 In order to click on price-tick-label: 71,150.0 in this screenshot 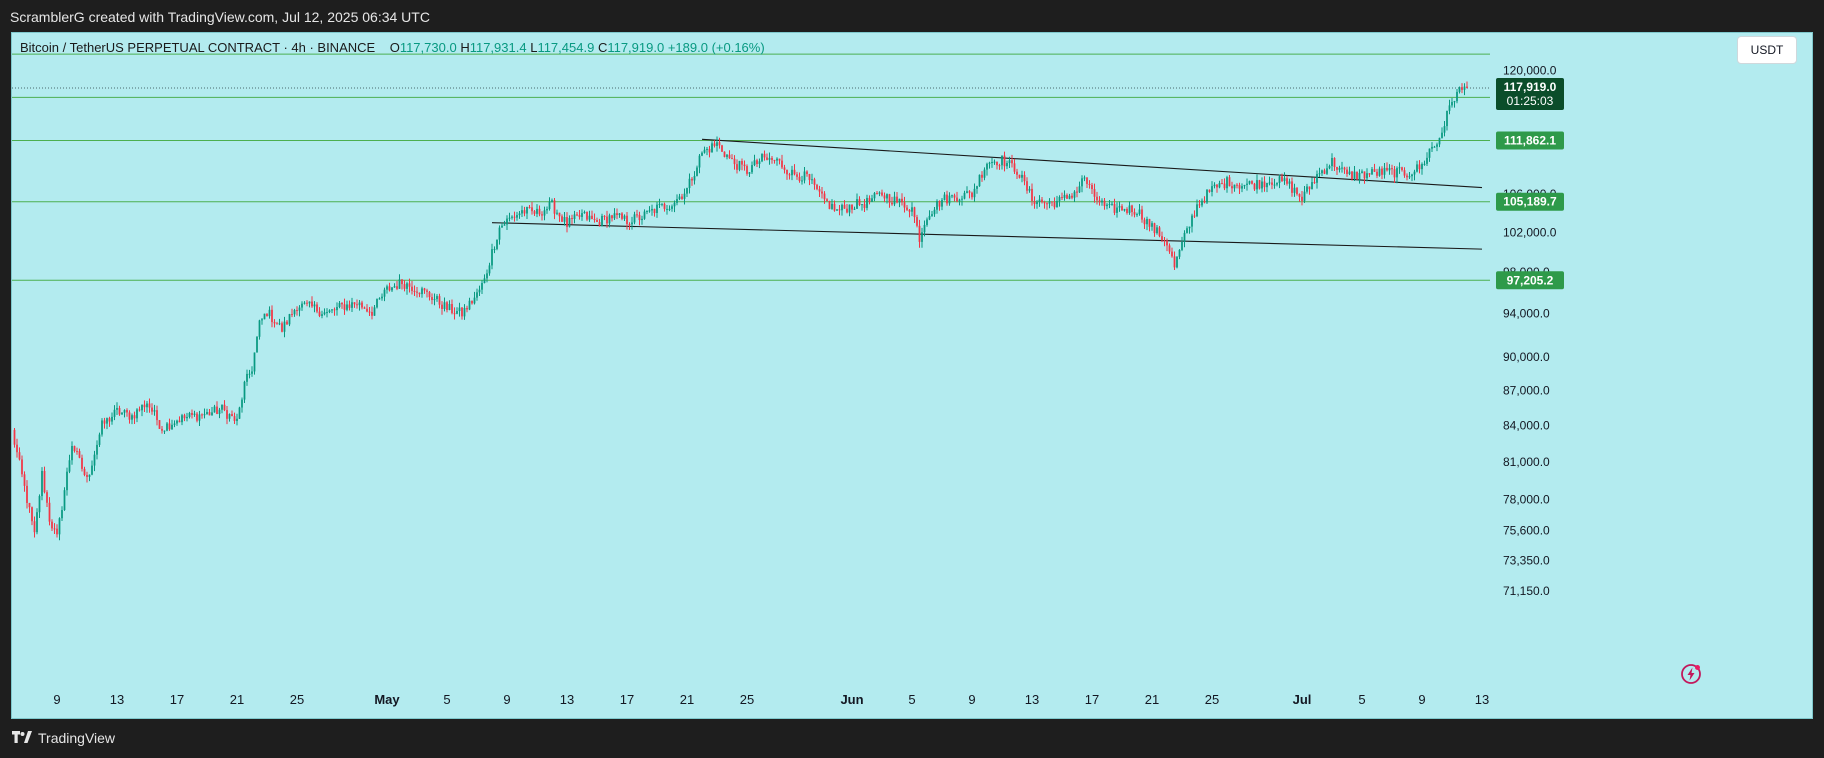, I will do `click(1526, 591)`.